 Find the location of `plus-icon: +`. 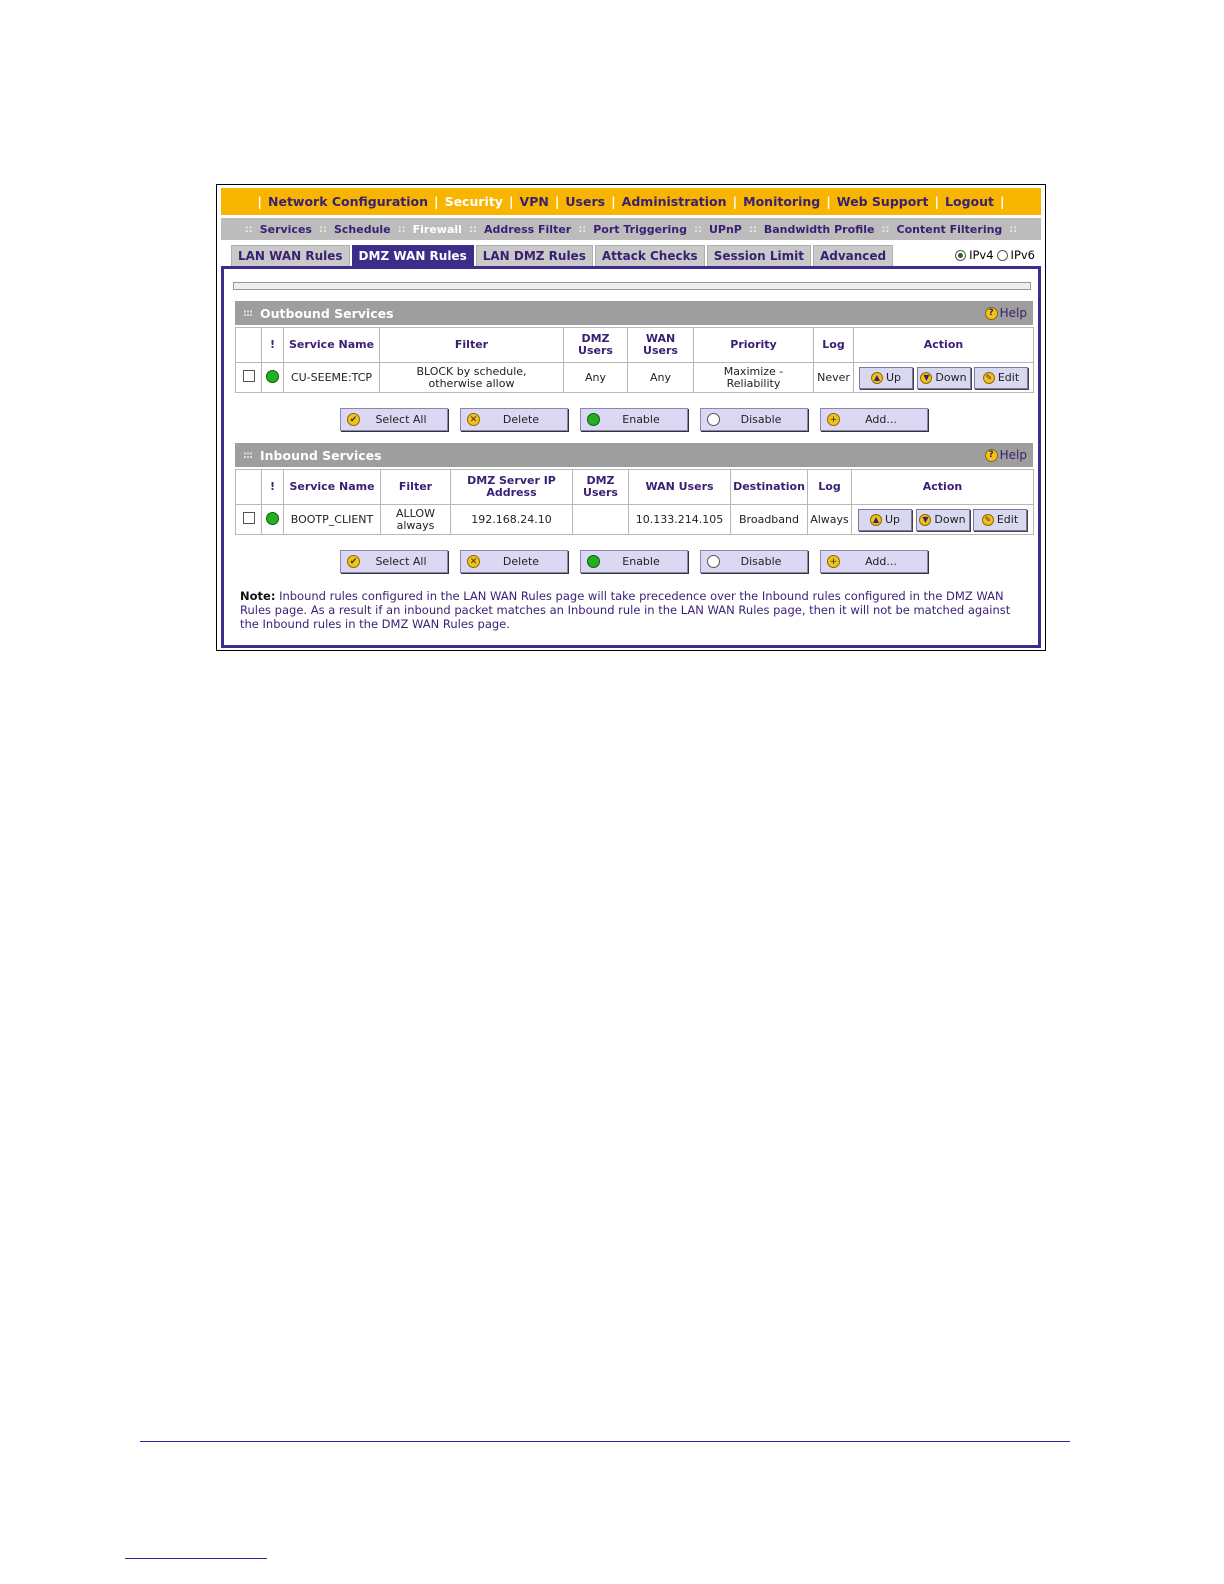

plus-icon: + is located at coordinates (833, 419).